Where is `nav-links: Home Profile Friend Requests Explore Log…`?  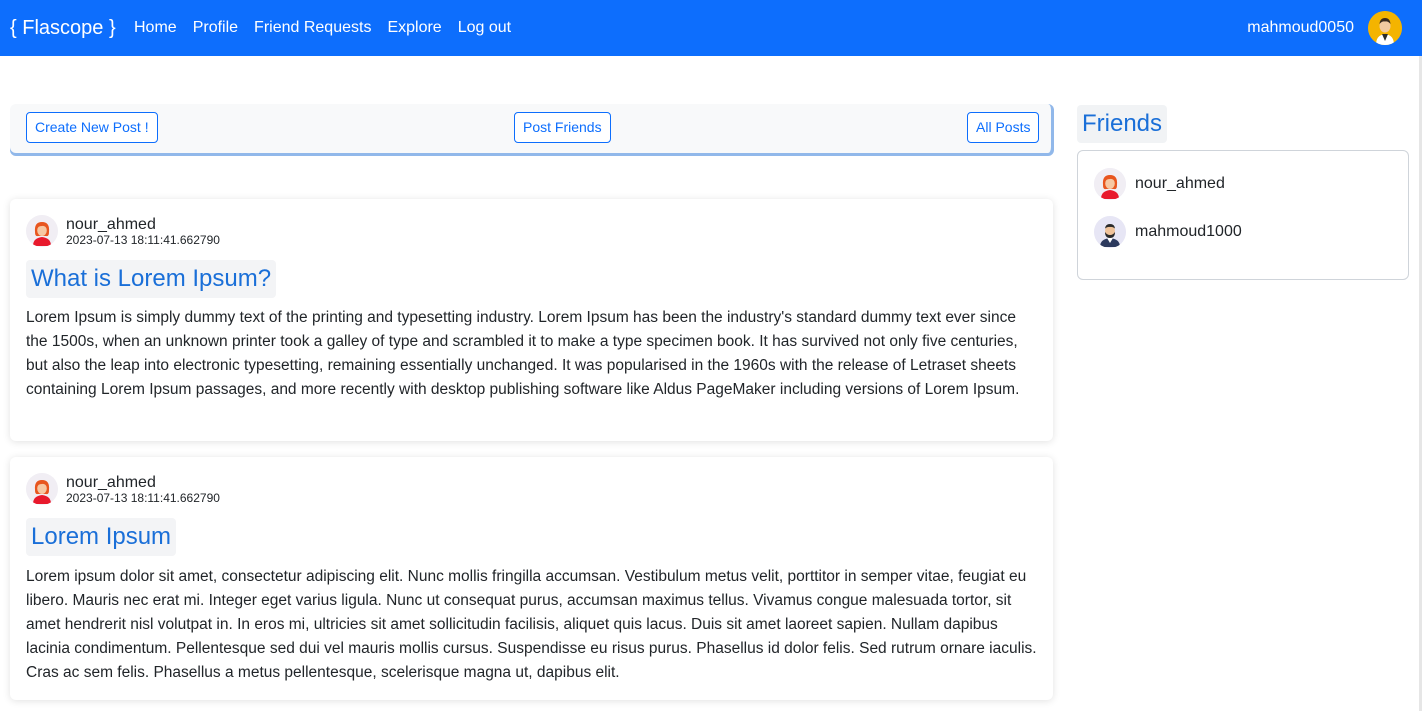
nav-links: Home Profile Friend Requests Explore Log… is located at coordinates (322, 28).